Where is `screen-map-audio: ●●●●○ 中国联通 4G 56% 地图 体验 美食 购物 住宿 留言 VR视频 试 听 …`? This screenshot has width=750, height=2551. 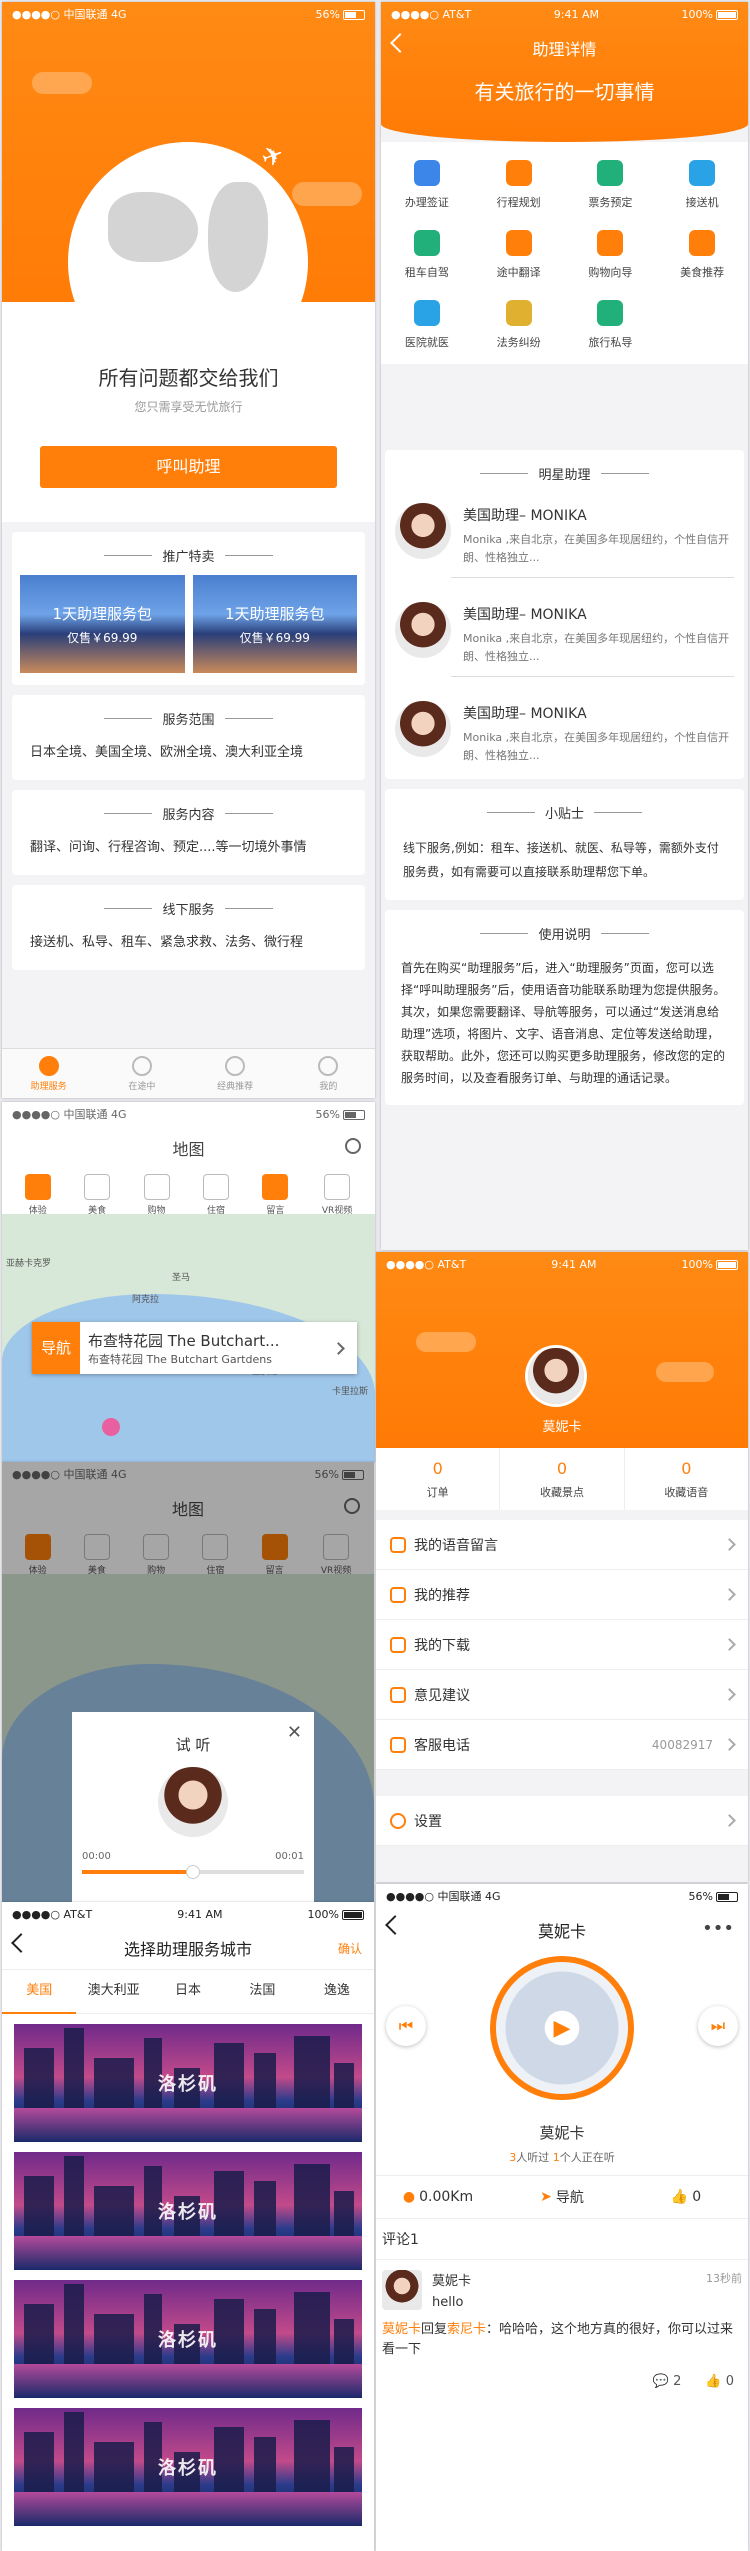
screen-map-audio: ●●●●○ 中国联通 4G 56% 地图 体验 美食 购物 住宿 留言 VR视频 试 听 … is located at coordinates (188, 1682).